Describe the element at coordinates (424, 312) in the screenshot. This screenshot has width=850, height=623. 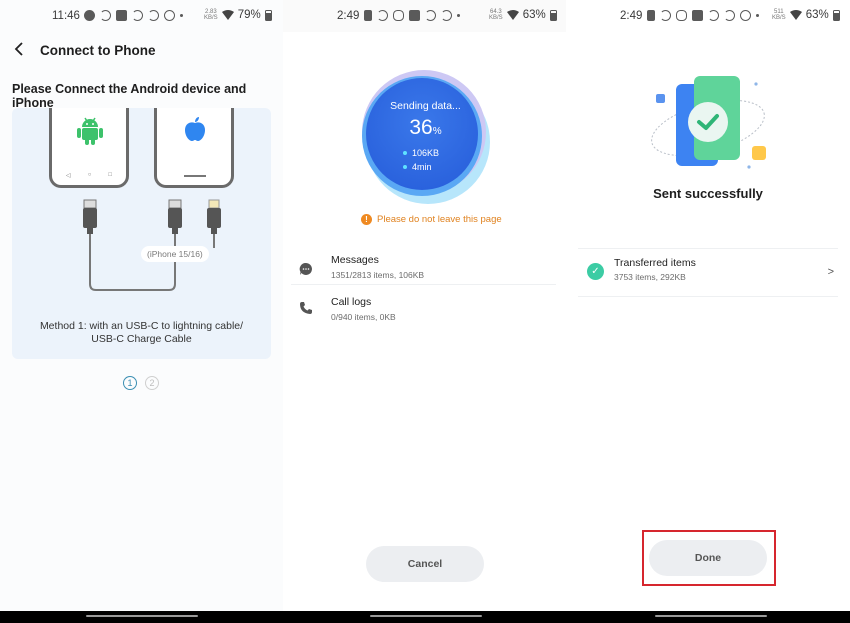
I see `list-item-call-logs: Call logs 0/940 items, 0KB` at that location.